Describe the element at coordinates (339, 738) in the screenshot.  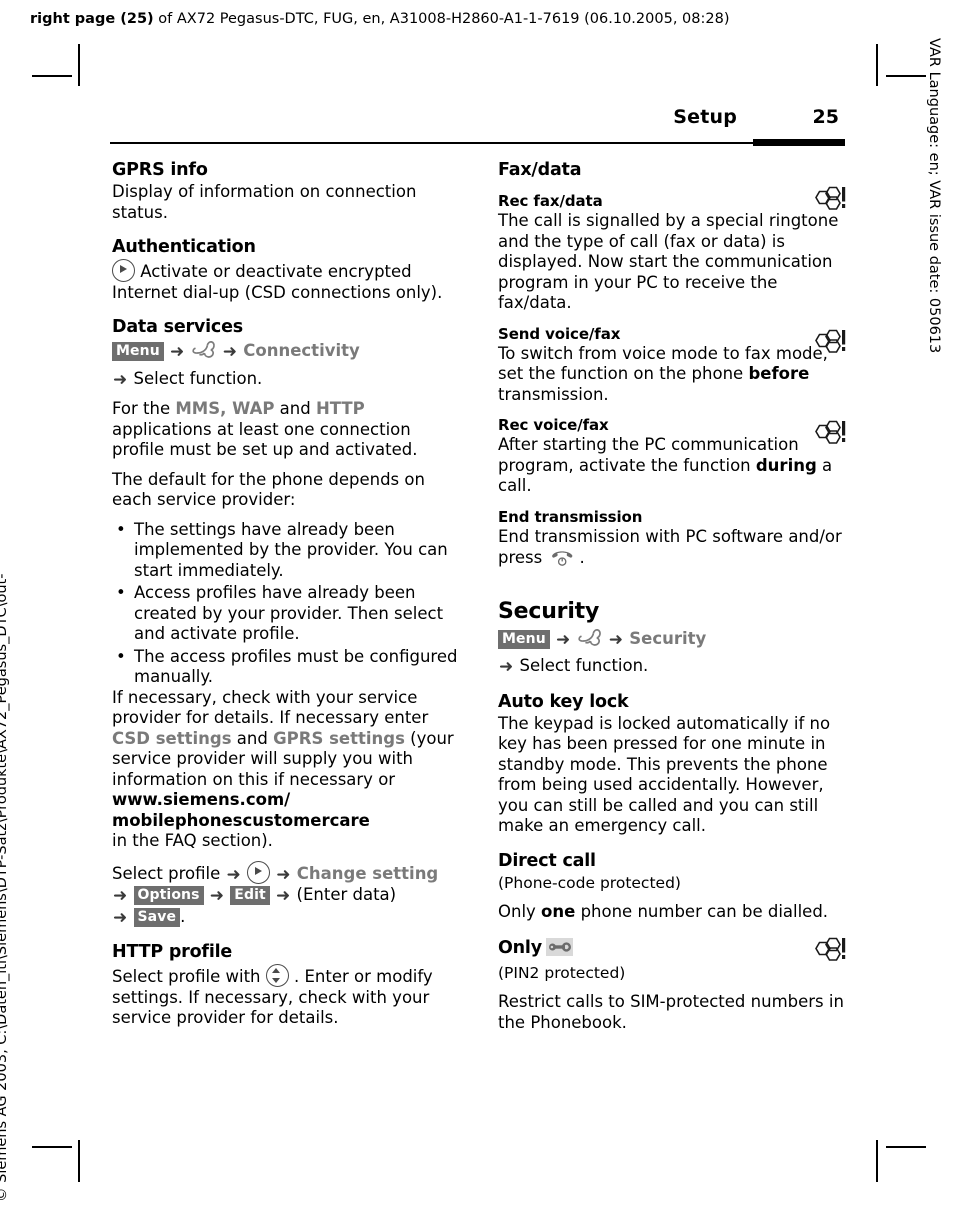
I see `term-gprs-settings: GPRS settings` at that location.